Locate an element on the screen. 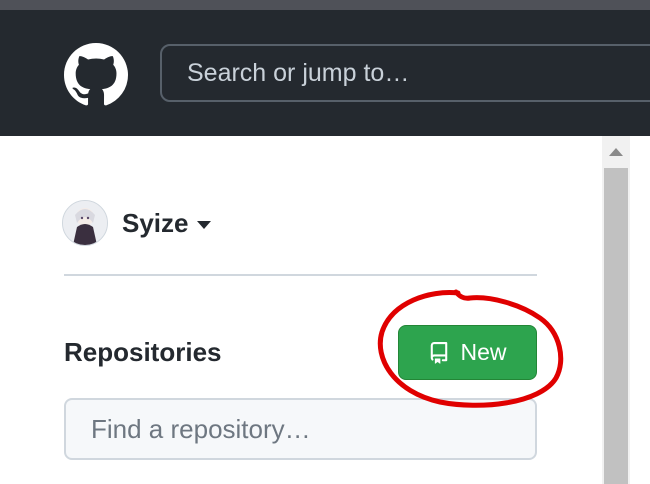 The image size is (650, 484). scroll-up-icon is located at coordinates (616, 152).